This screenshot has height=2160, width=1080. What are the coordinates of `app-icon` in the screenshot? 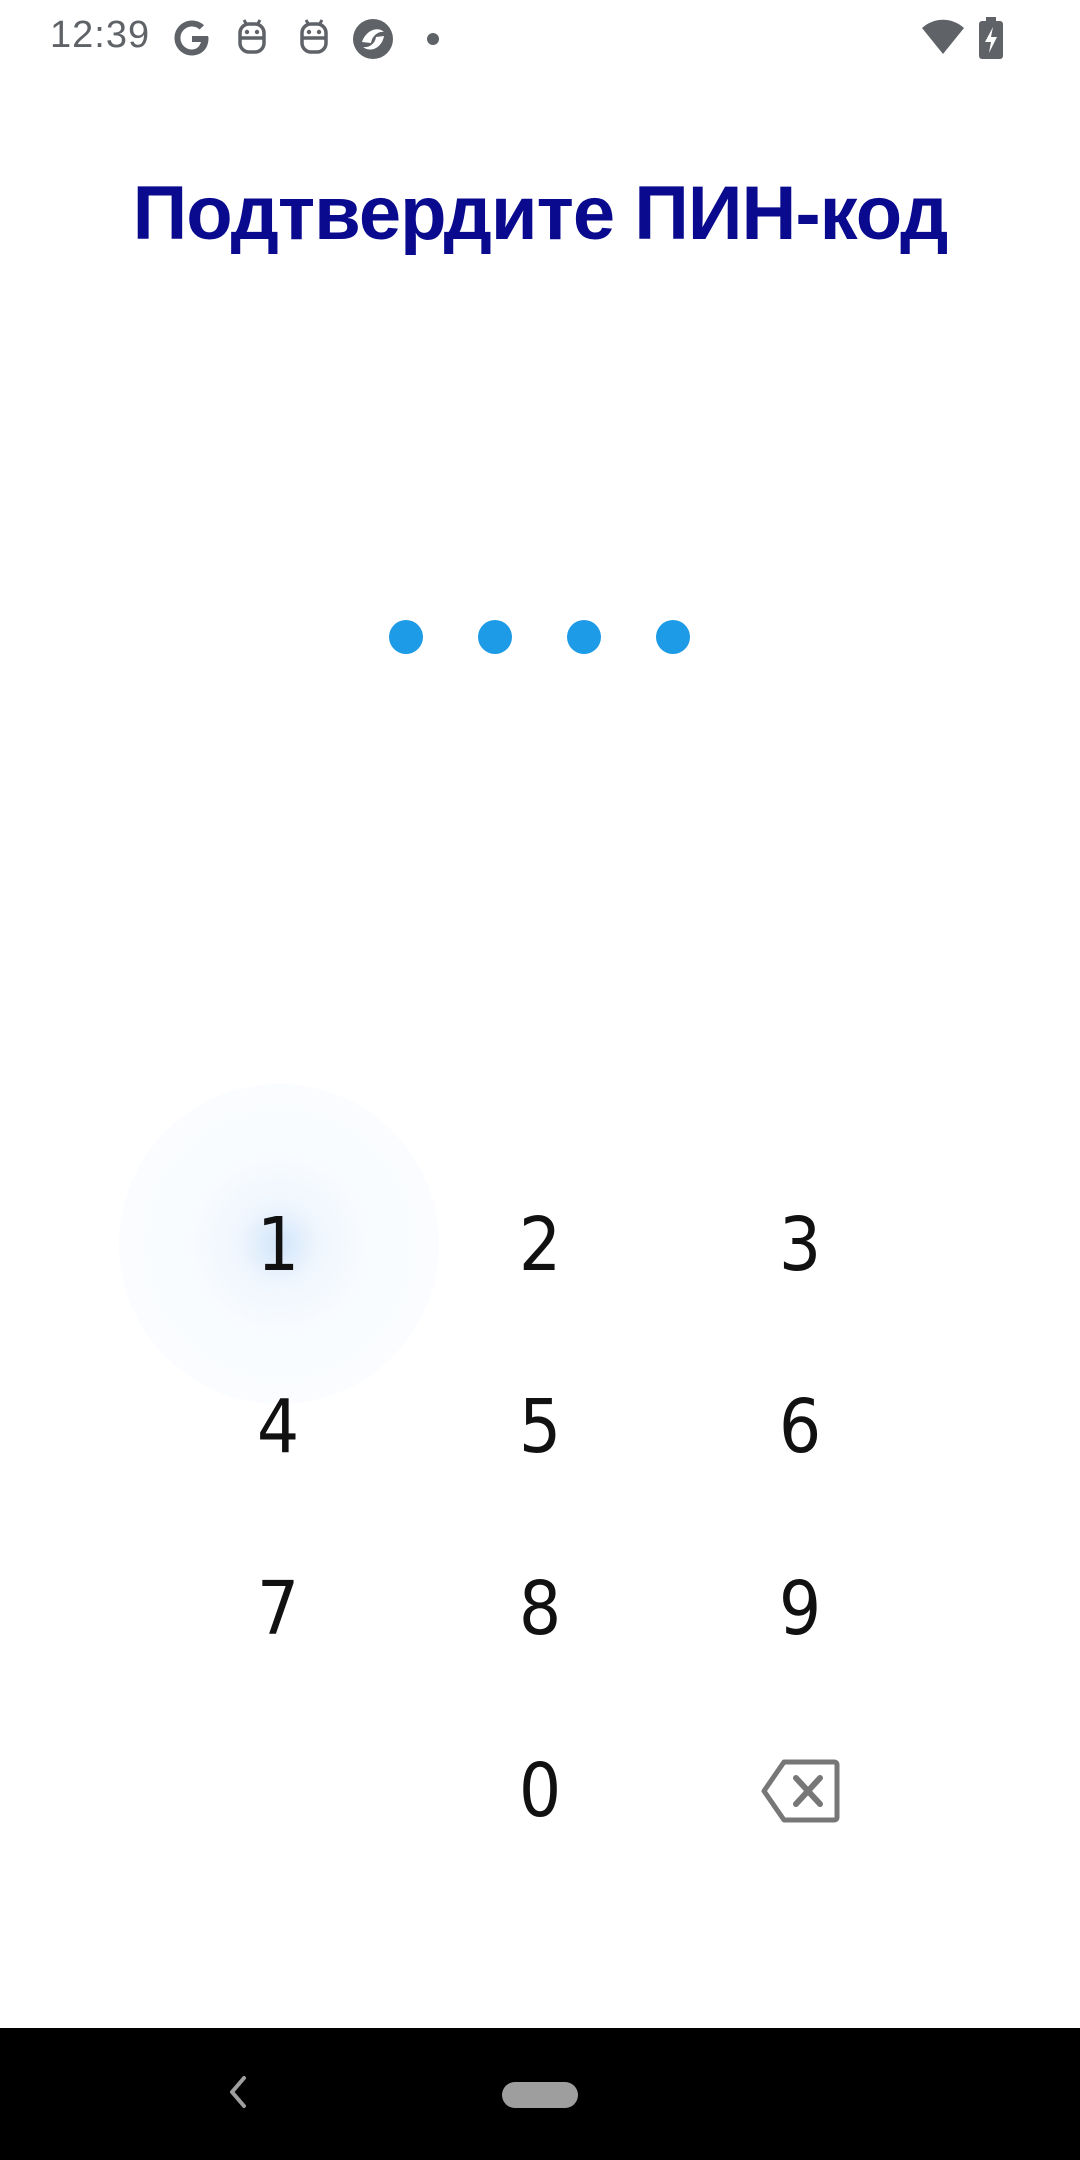 It's located at (373, 39).